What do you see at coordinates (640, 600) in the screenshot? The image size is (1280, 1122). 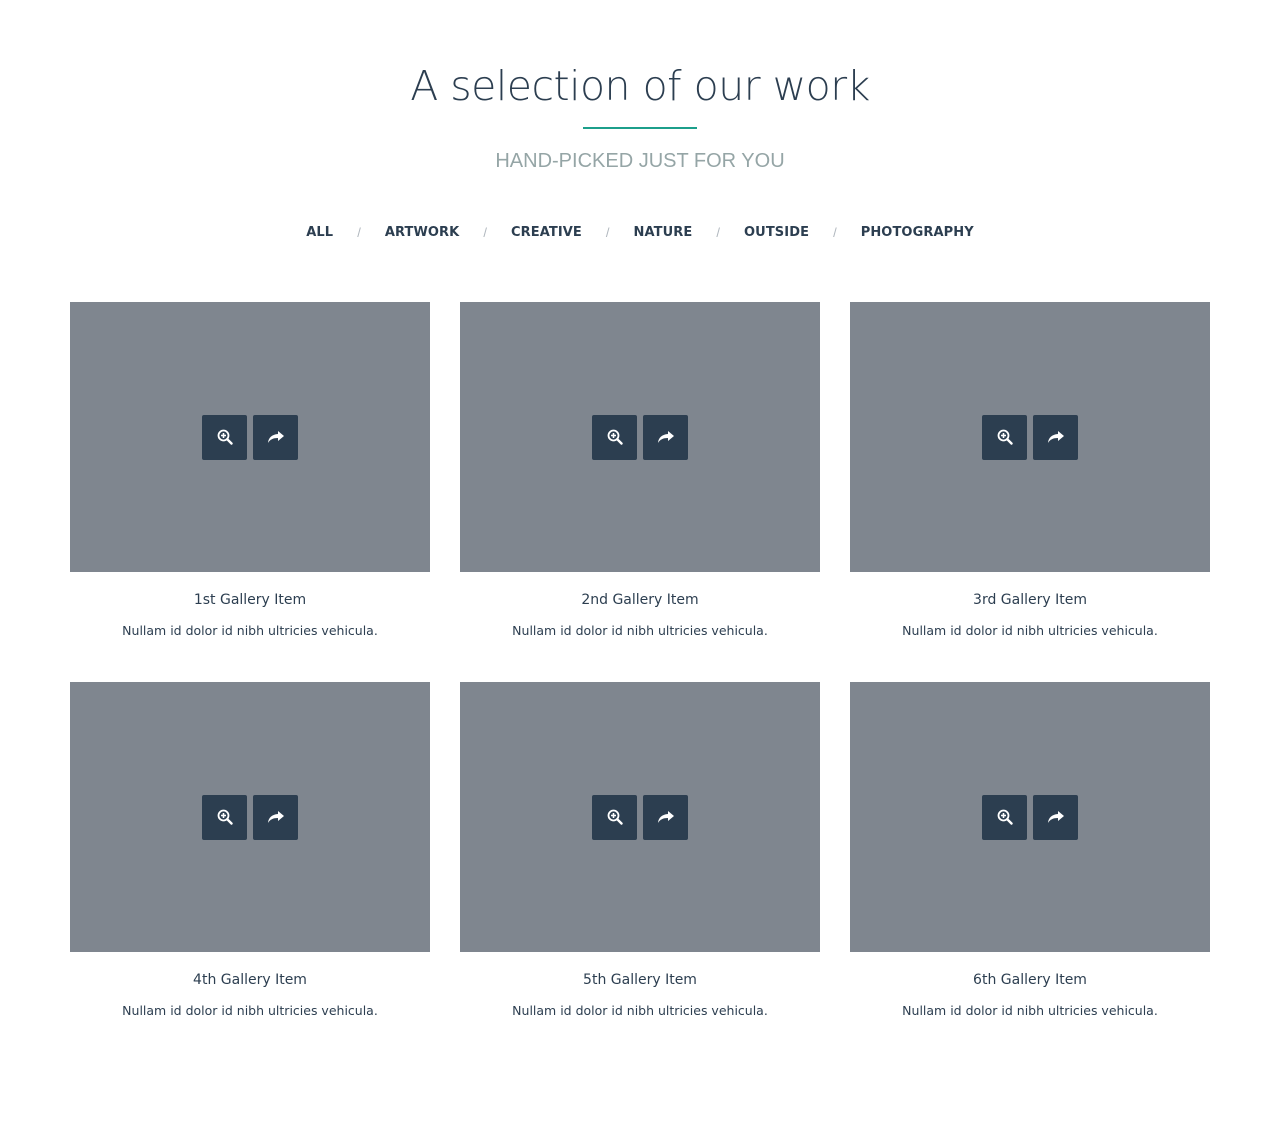 I see `gallery-item-title: 2nd Gallery Item` at bounding box center [640, 600].